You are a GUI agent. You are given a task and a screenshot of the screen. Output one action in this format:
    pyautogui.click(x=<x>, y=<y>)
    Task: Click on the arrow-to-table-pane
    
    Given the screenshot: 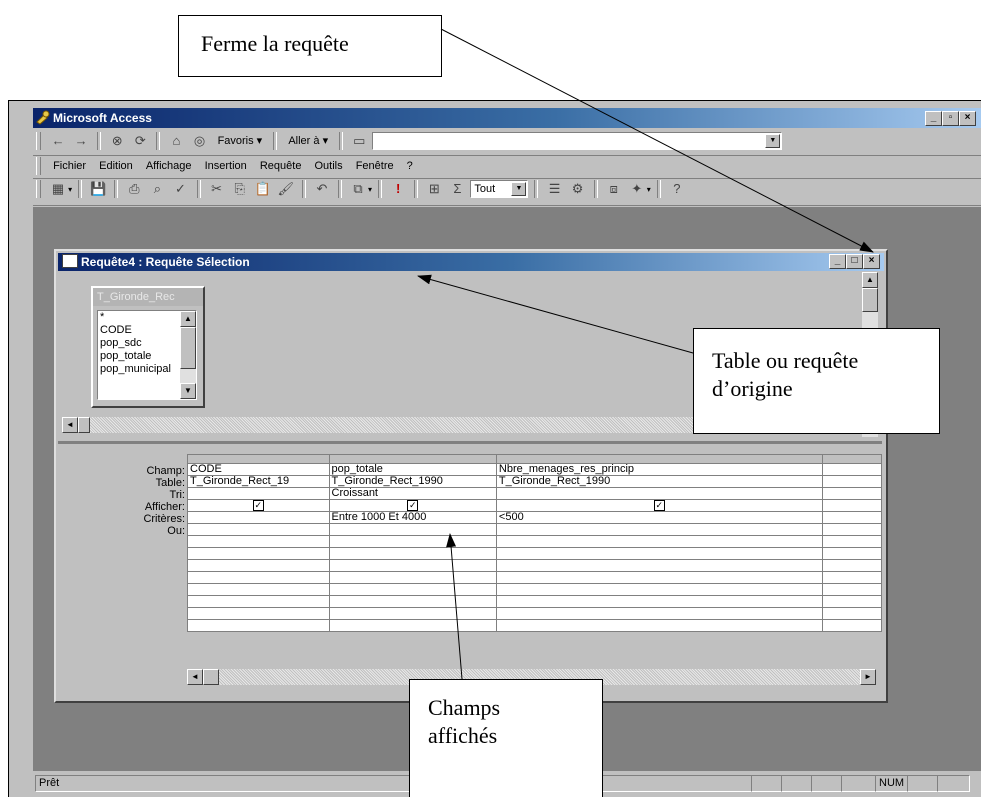 What is the action you would take?
    pyautogui.click(x=555, y=314)
    